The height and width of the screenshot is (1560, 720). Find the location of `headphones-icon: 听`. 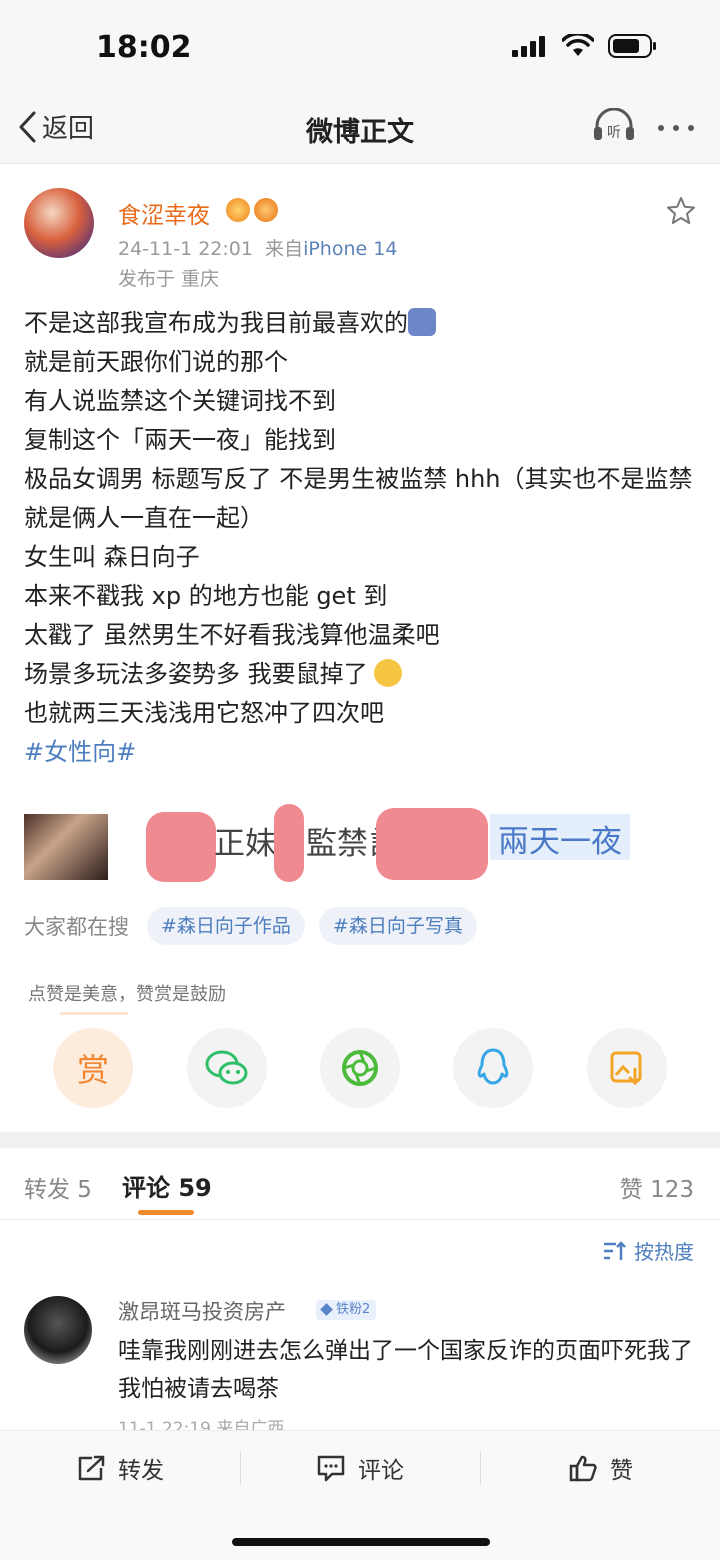

headphones-icon: 听 is located at coordinates (614, 124).